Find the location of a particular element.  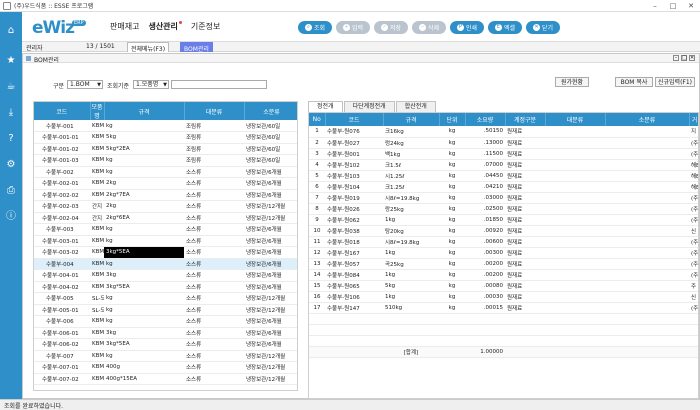

product-row: 수불부-002 KBM kg 소스류 냉장보관/6개월 is located at coordinates (165, 172).